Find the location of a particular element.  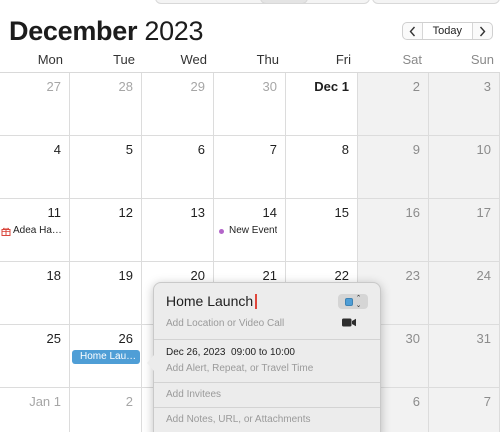

day-cell-wed: 29 is located at coordinates (178, 104).